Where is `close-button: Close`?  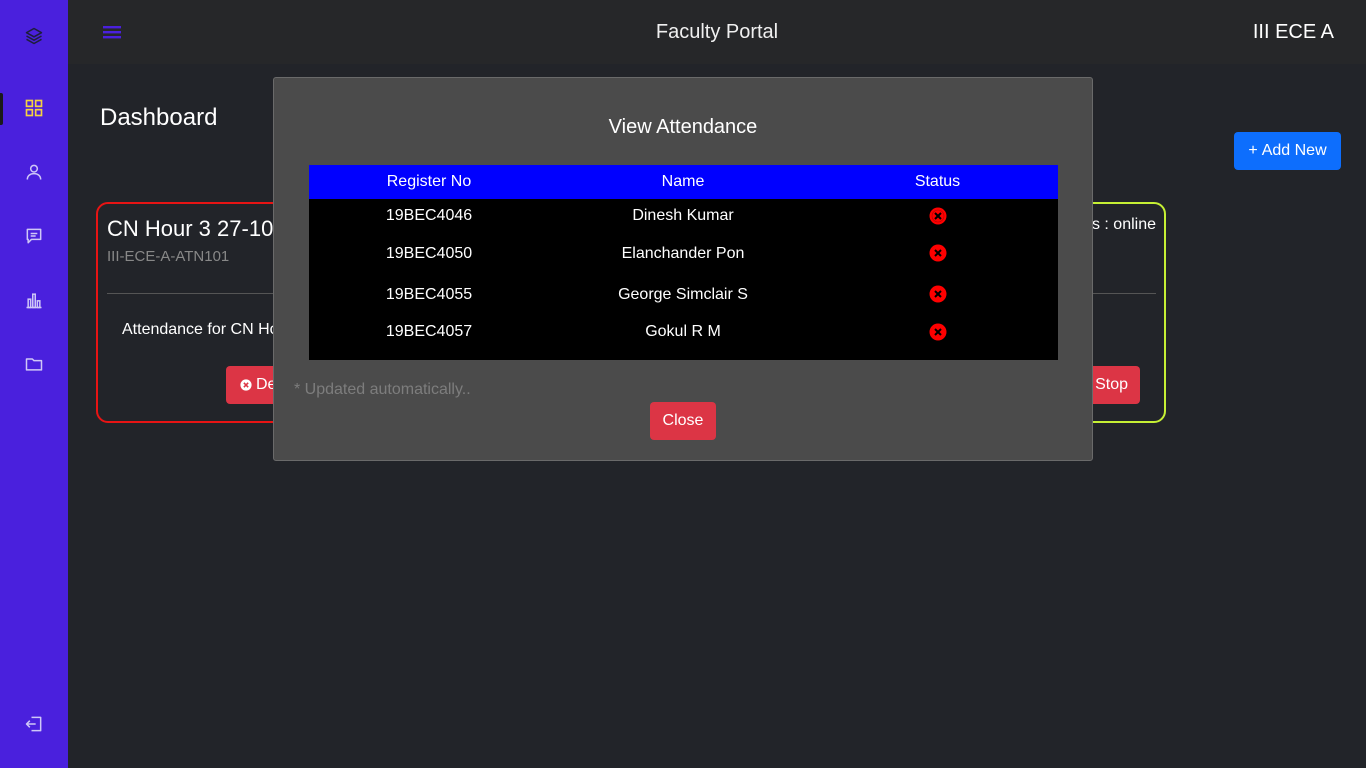 close-button: Close is located at coordinates (683, 421).